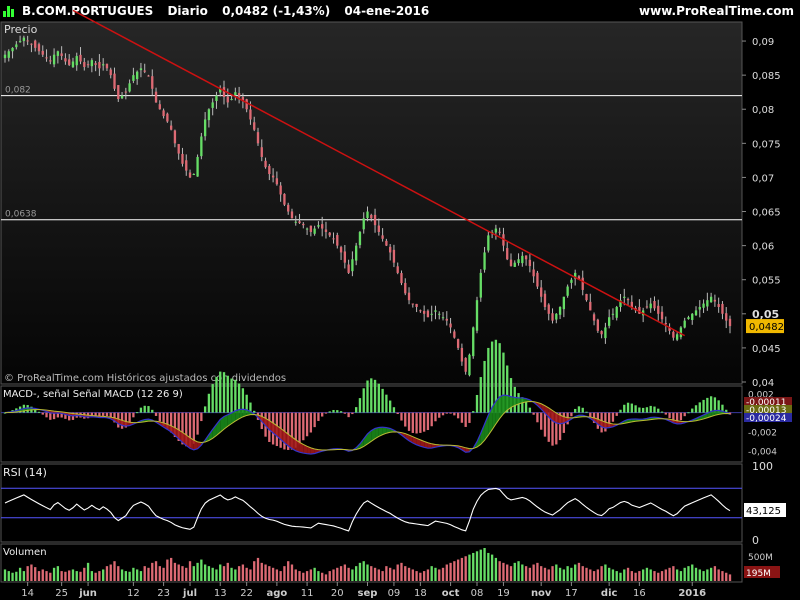 This screenshot has width=800, height=600. I want to click on price-axis-label: 0,075, so click(766, 144).